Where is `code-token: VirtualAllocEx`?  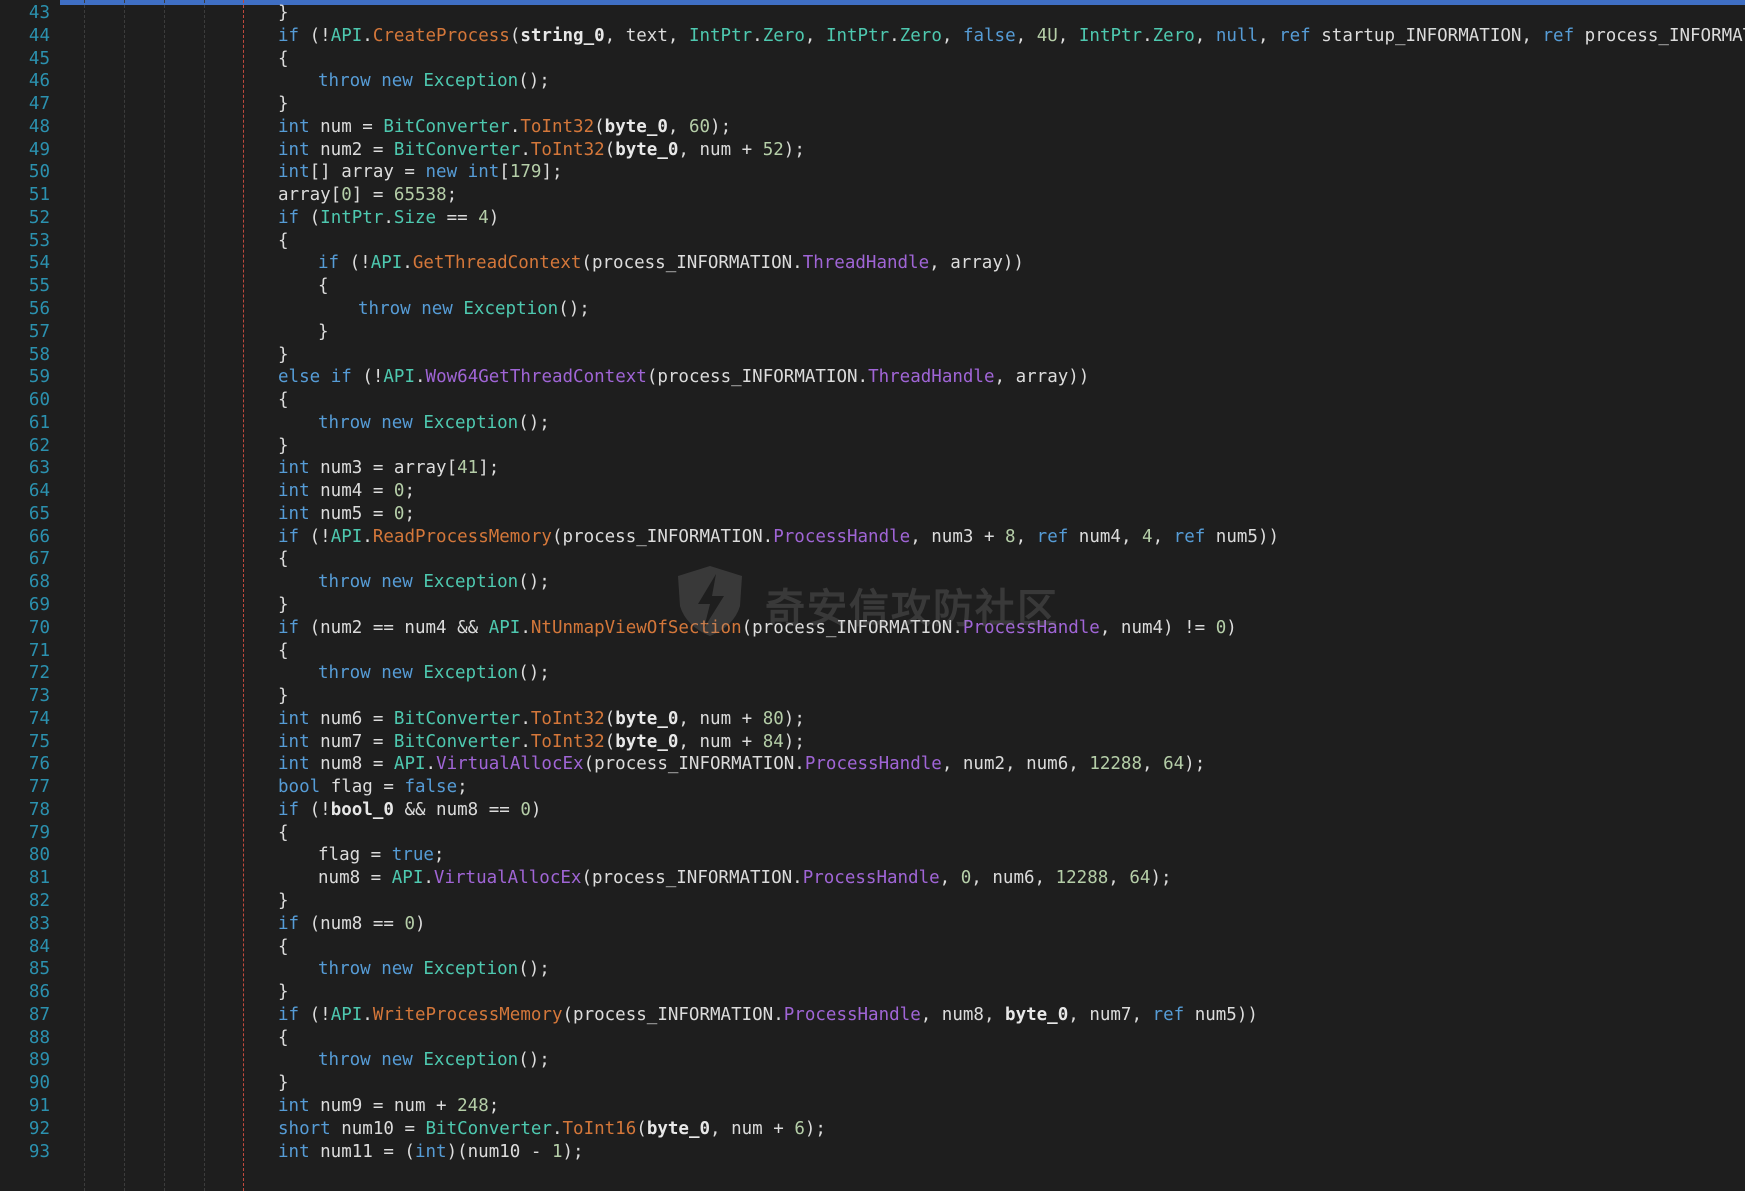 code-token: VirtualAllocEx is located at coordinates (507, 878).